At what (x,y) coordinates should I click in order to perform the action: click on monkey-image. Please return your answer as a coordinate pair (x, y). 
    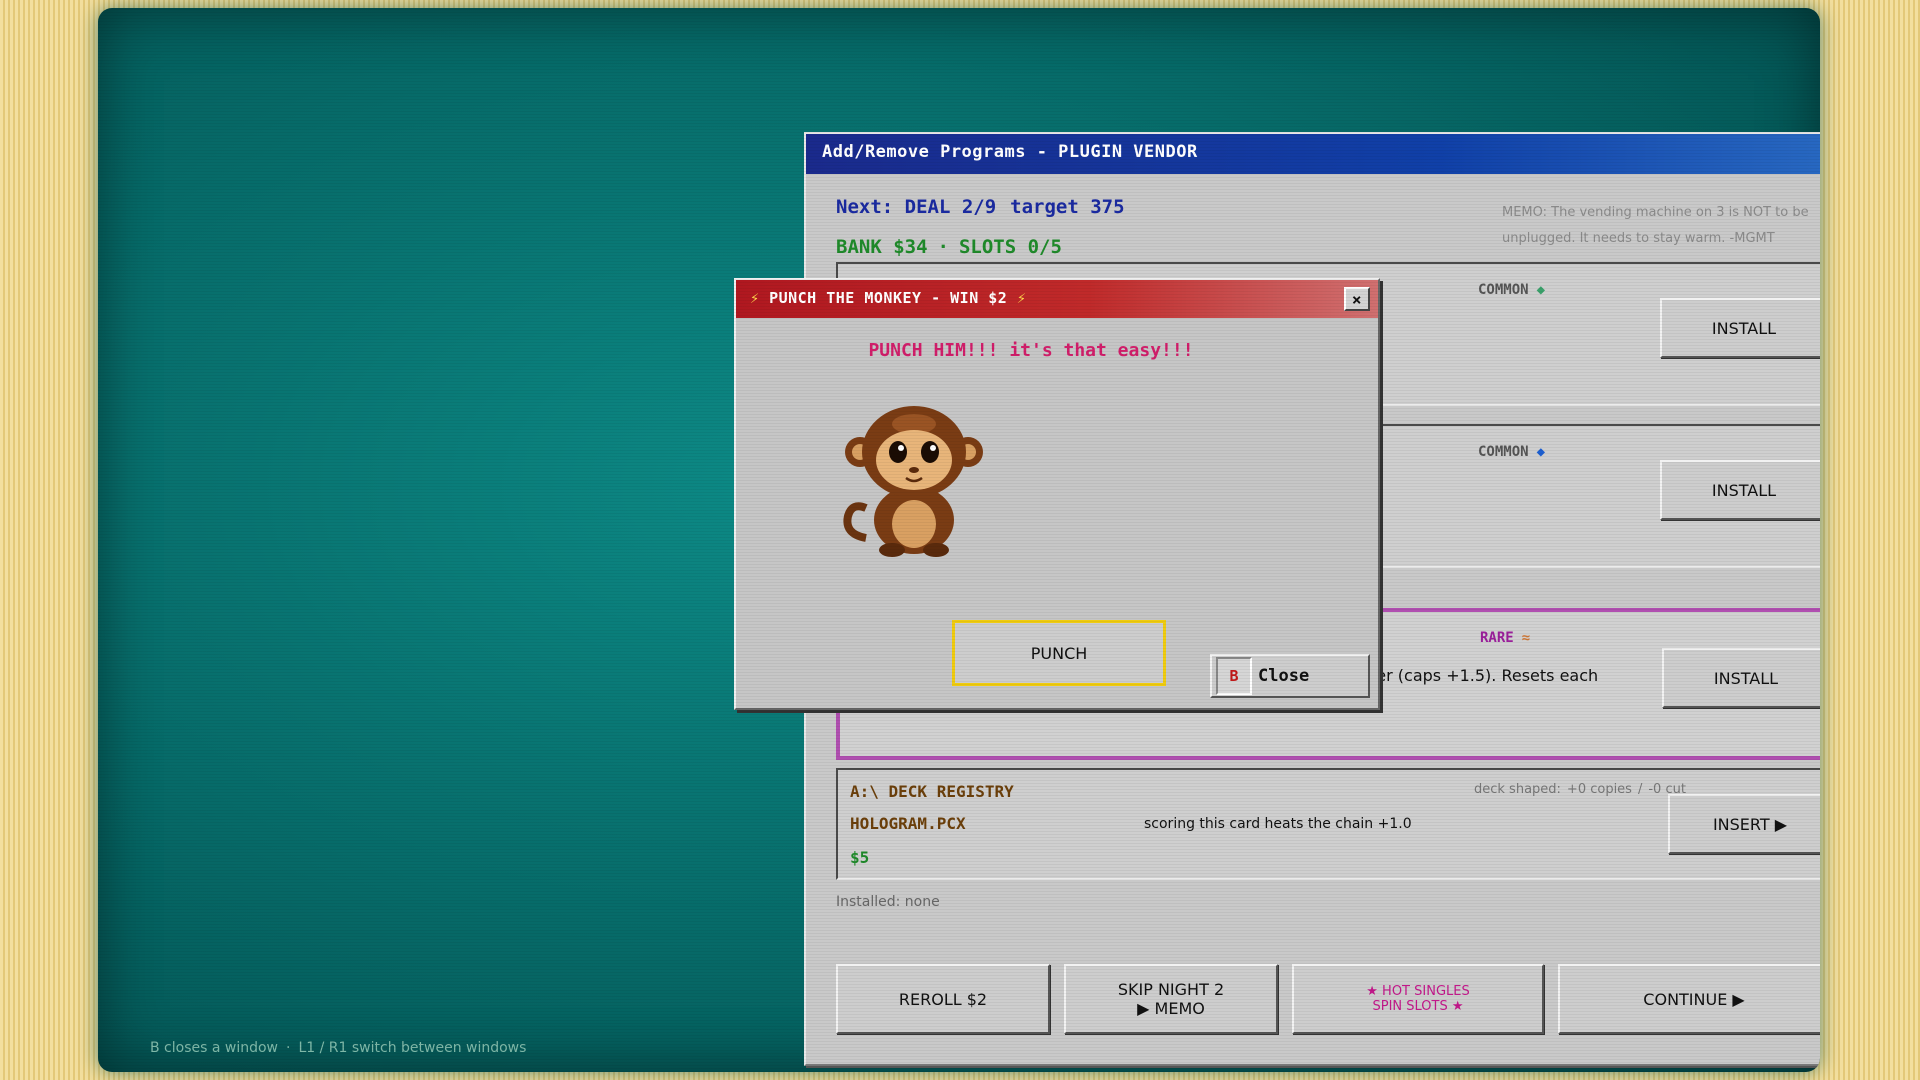
    Looking at the image, I should click on (911, 478).